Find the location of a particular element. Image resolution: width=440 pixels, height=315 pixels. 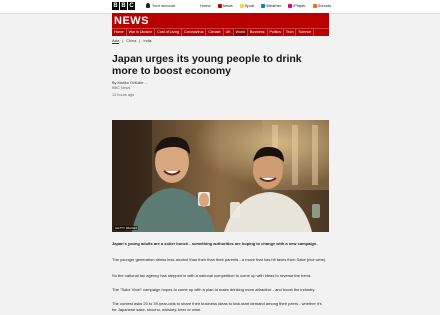

top-nav-label: Home is located at coordinates (205, 5).